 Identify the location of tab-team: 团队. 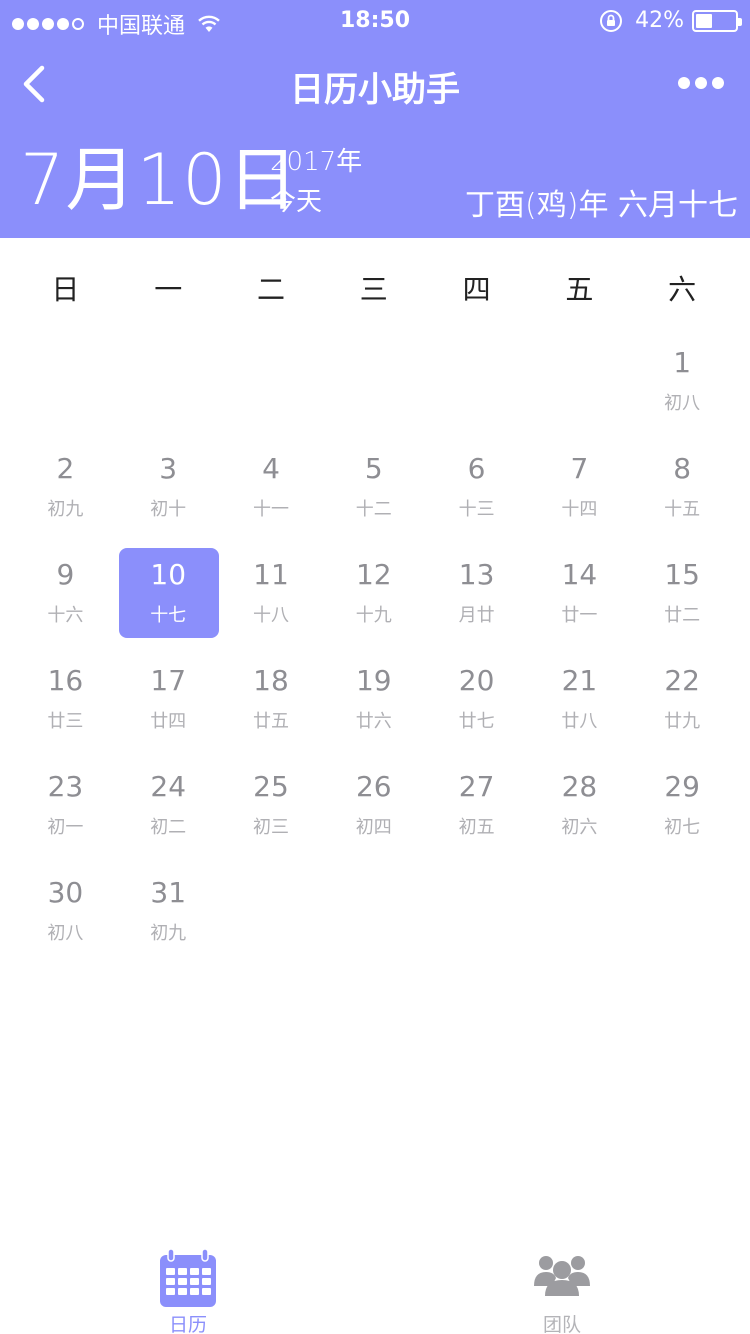
(562, 1289).